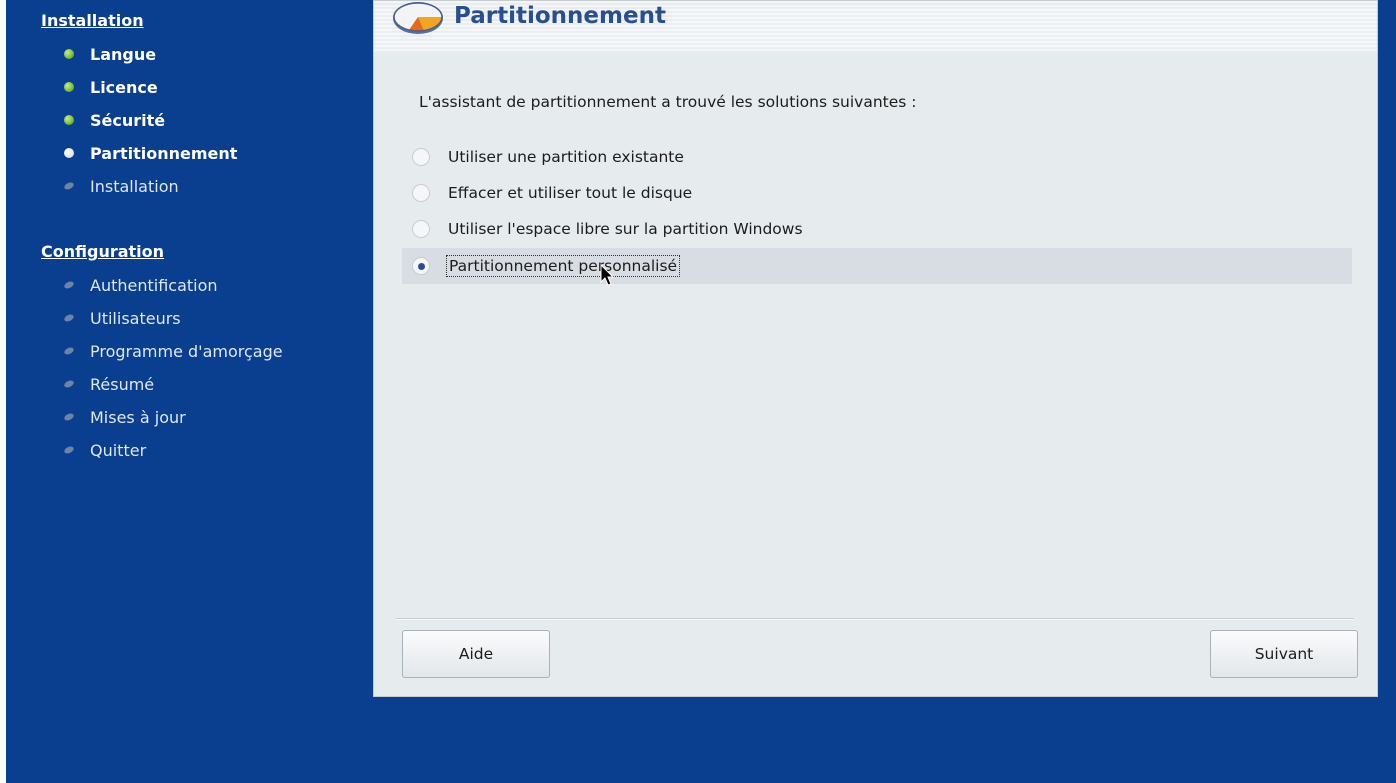  What do you see at coordinates (103, 251) in the screenshot?
I see `section-configuration-title: Configuration` at bounding box center [103, 251].